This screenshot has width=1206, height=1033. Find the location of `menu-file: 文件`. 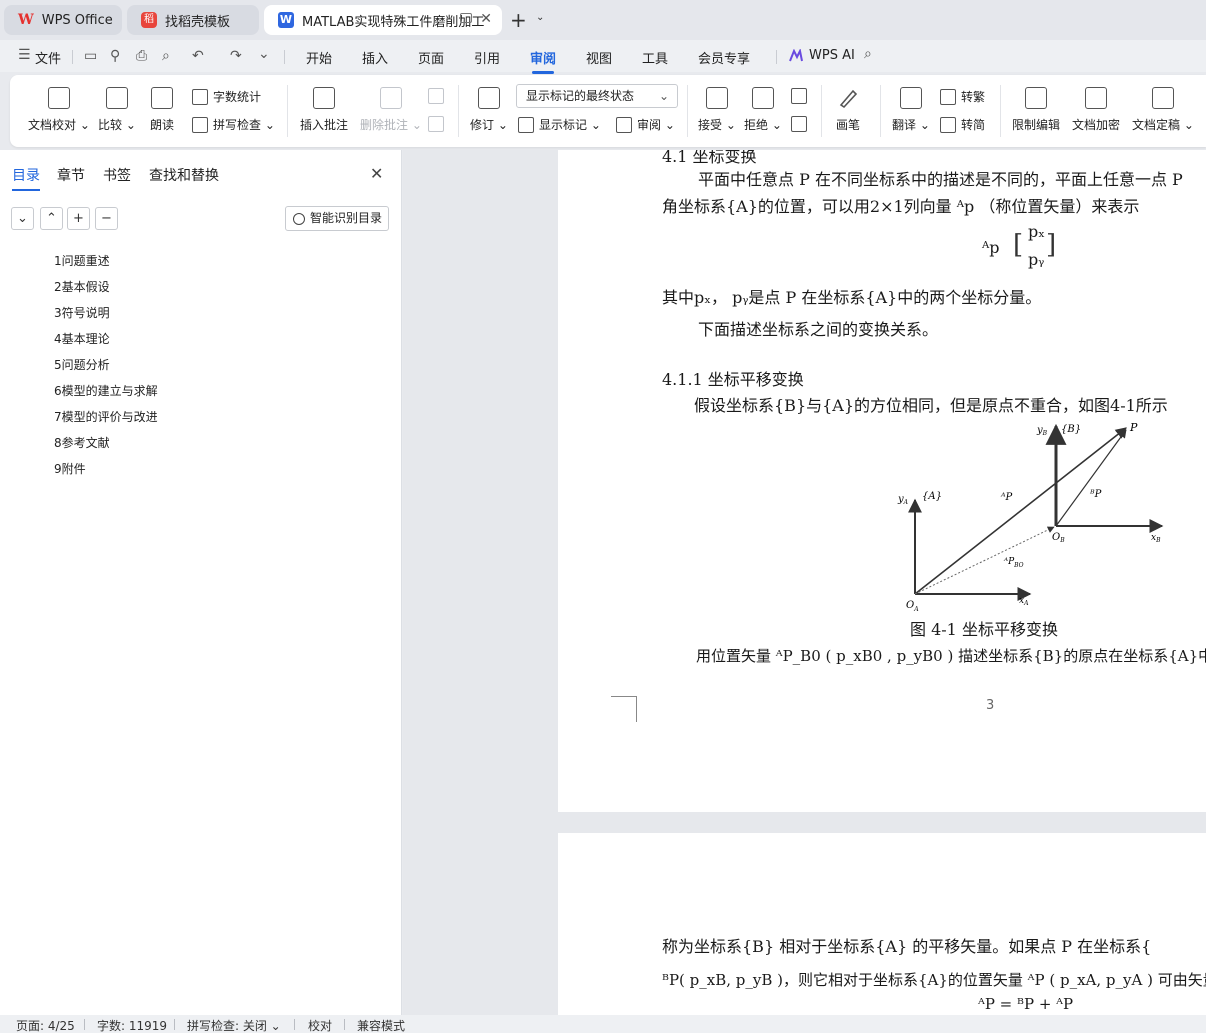

menu-file: 文件 is located at coordinates (48, 57).